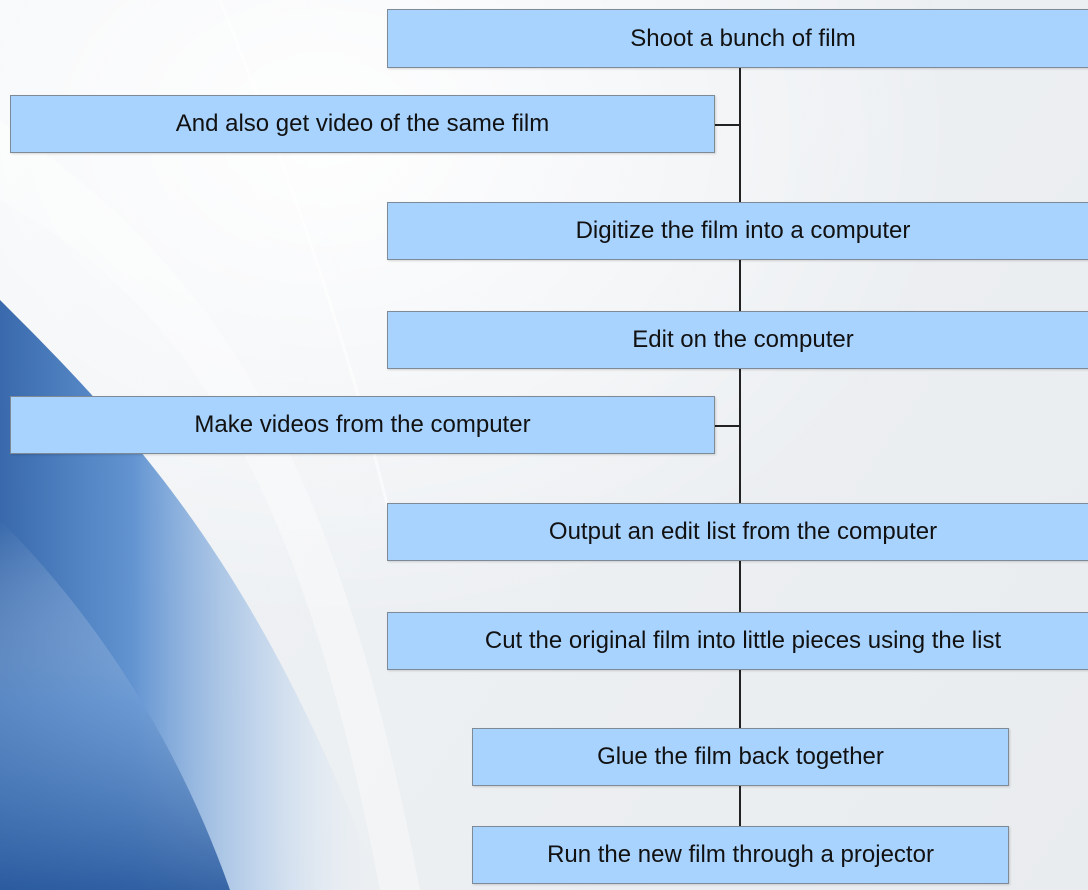 Image resolution: width=1088 pixels, height=890 pixels. What do you see at coordinates (727, 125) in the screenshot?
I see `branch-connector-video` at bounding box center [727, 125].